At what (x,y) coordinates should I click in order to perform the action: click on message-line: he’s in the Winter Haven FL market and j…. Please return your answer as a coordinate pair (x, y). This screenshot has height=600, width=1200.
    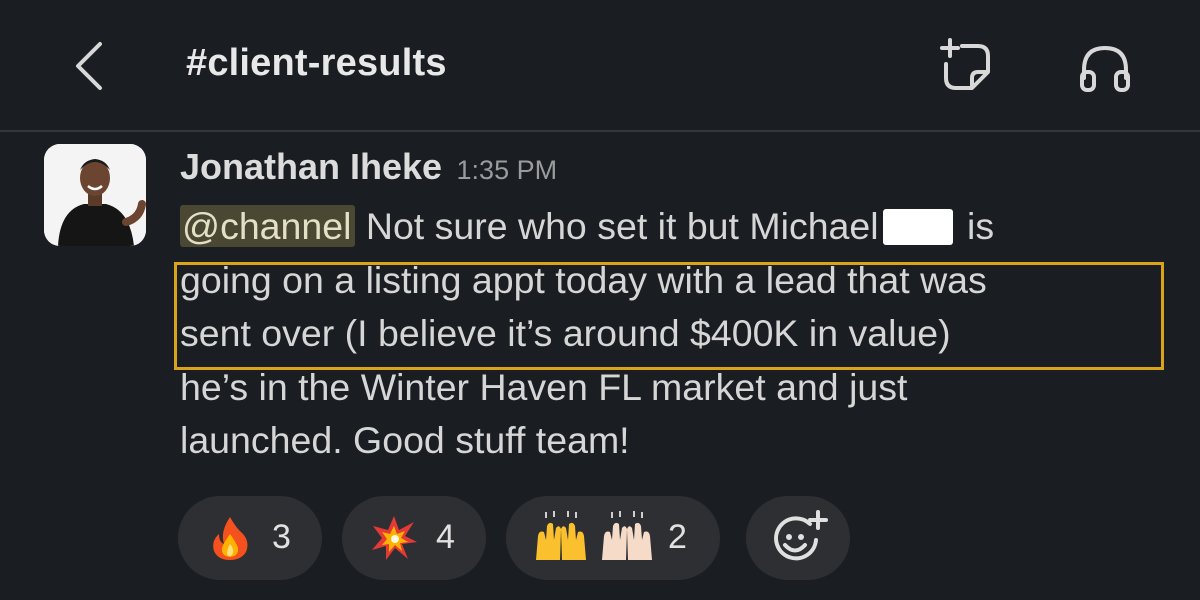
    Looking at the image, I should click on (544, 386).